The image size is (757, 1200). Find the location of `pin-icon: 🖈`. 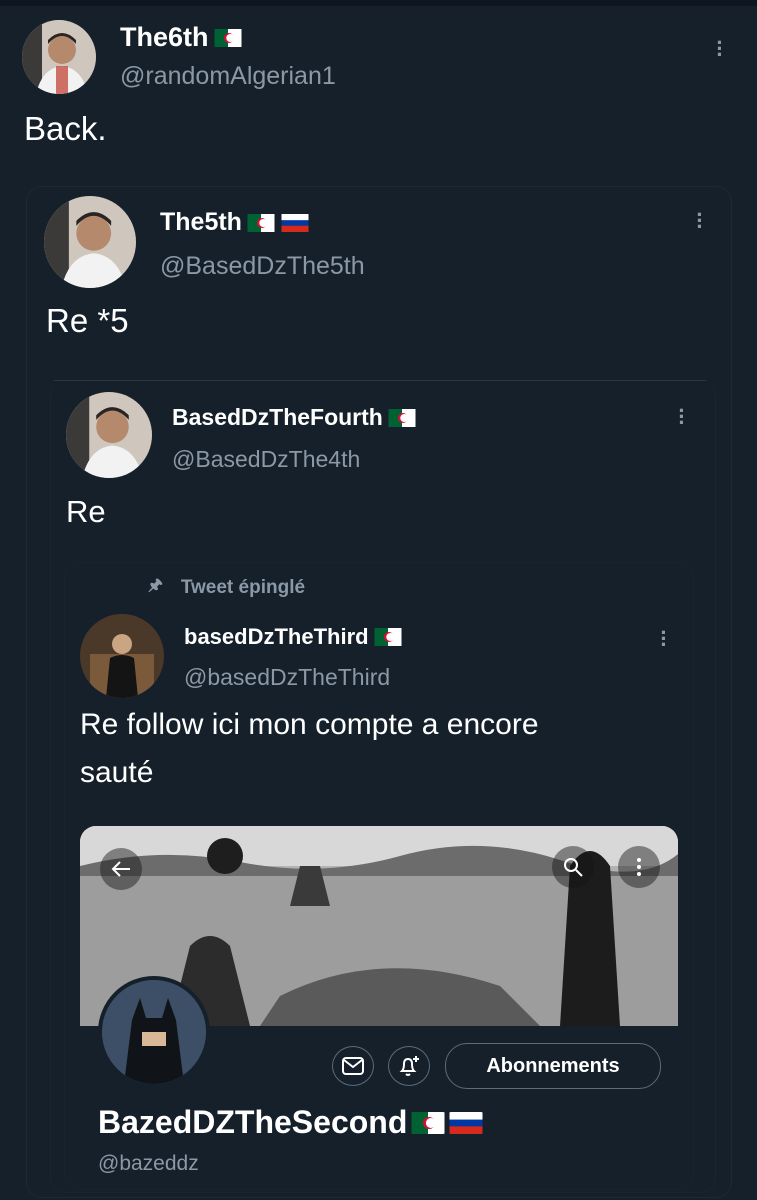

pin-icon: 🖈 is located at coordinates (155, 585).